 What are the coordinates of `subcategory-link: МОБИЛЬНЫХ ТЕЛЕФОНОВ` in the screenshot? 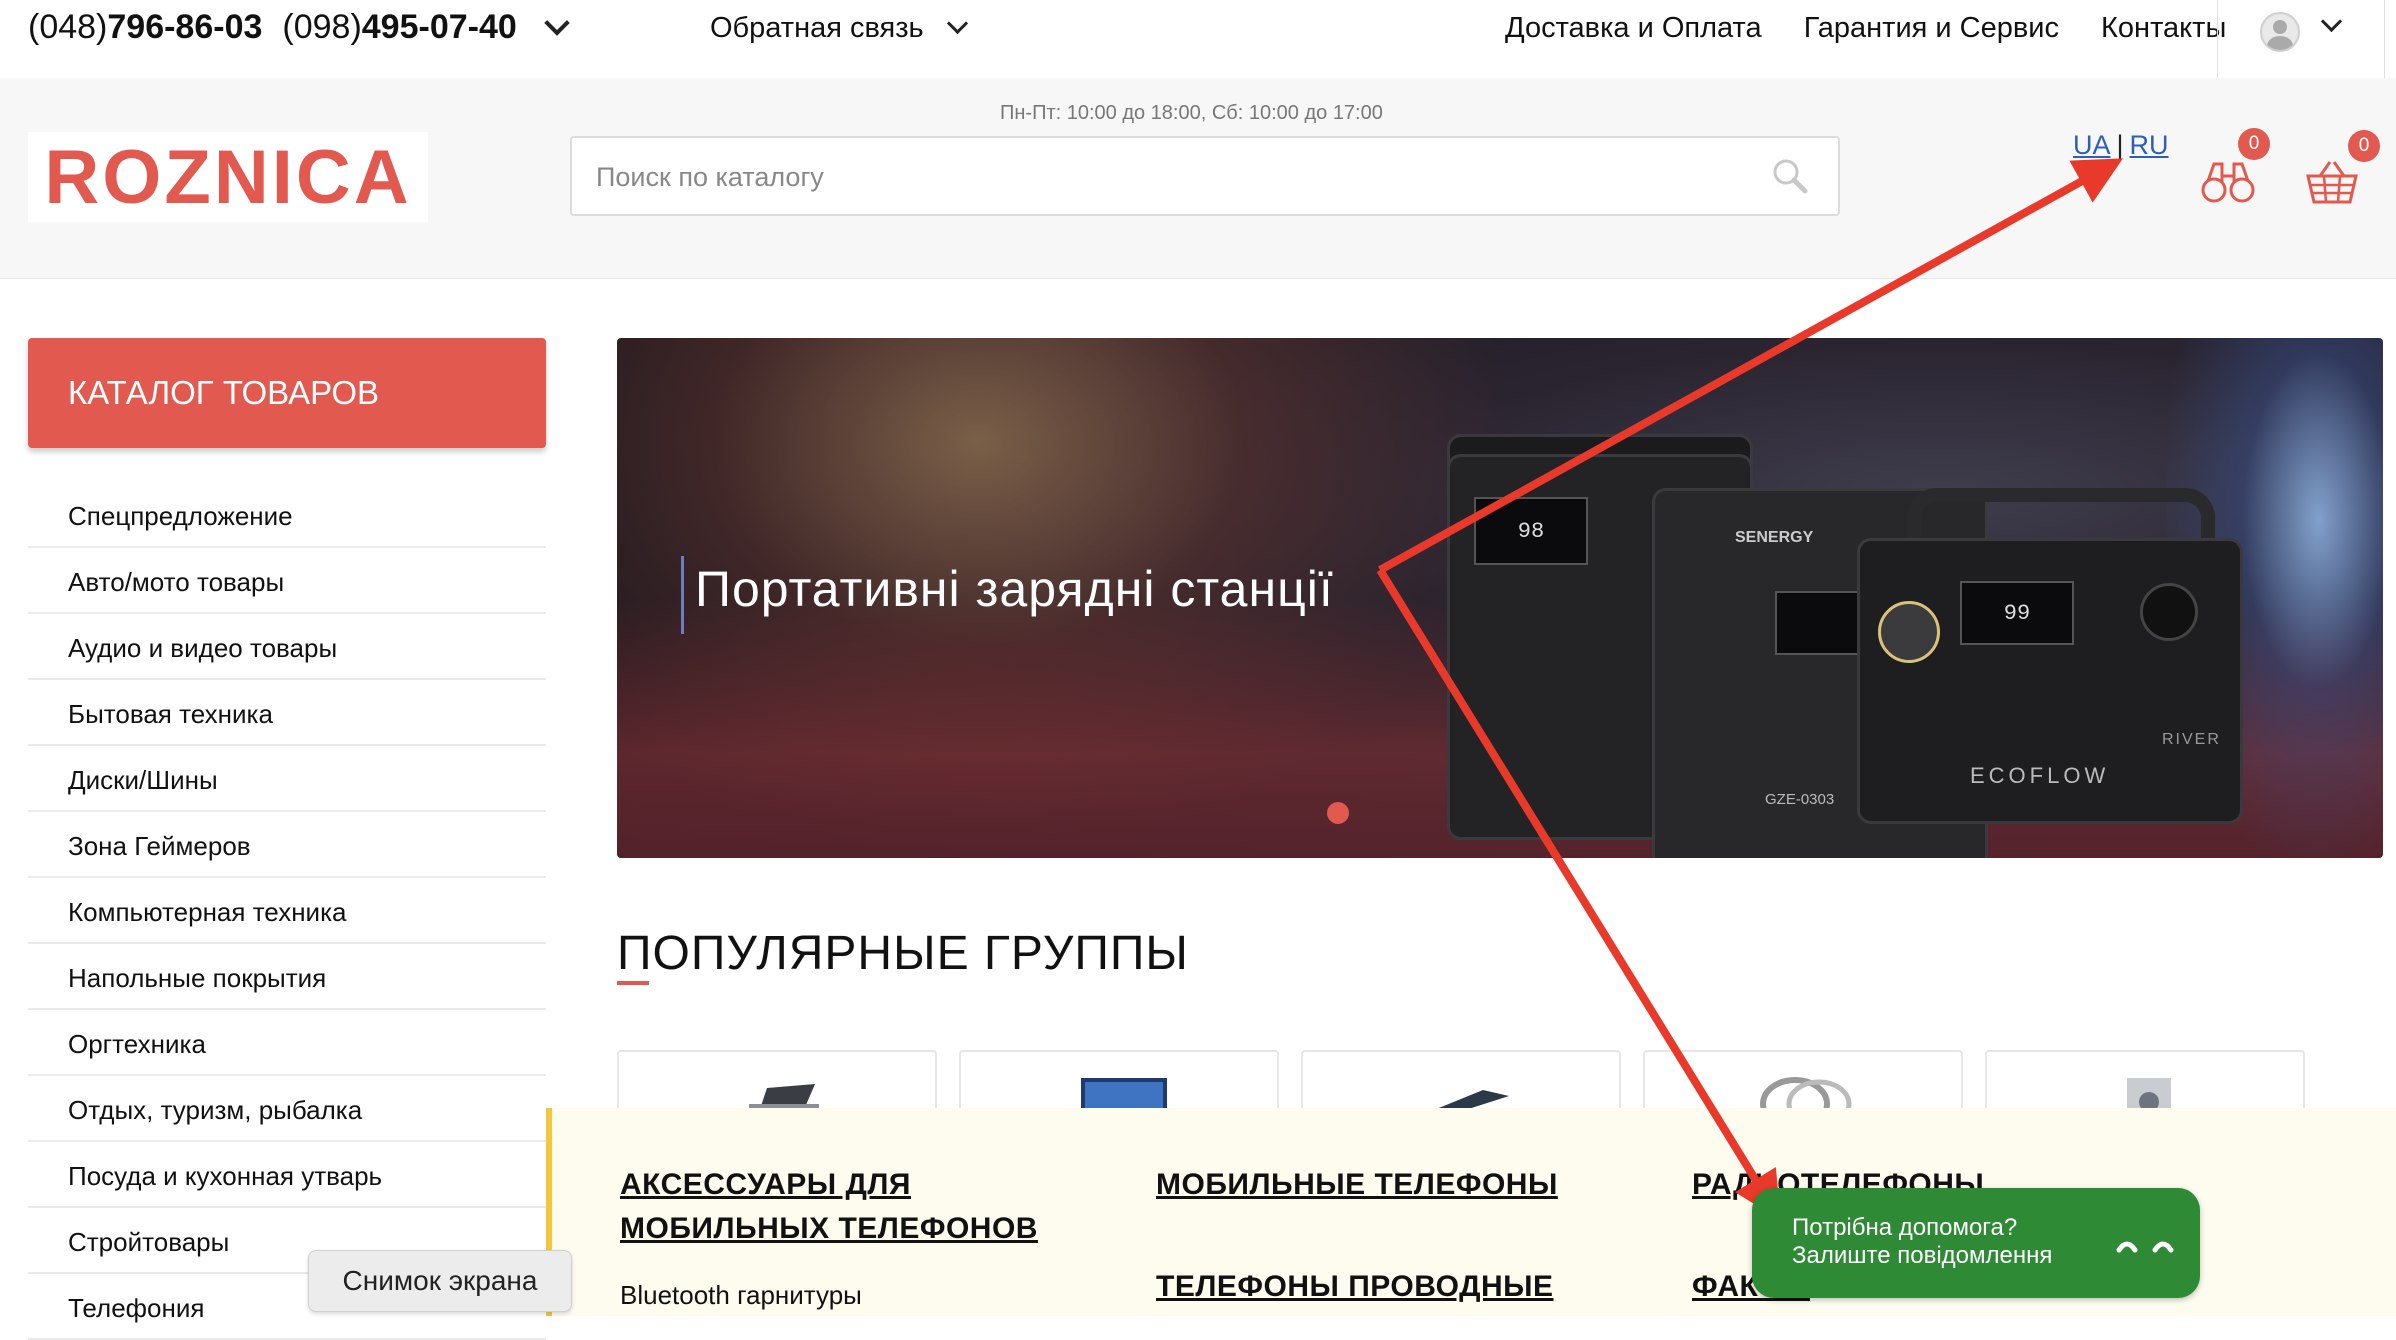 It's located at (829, 1229).